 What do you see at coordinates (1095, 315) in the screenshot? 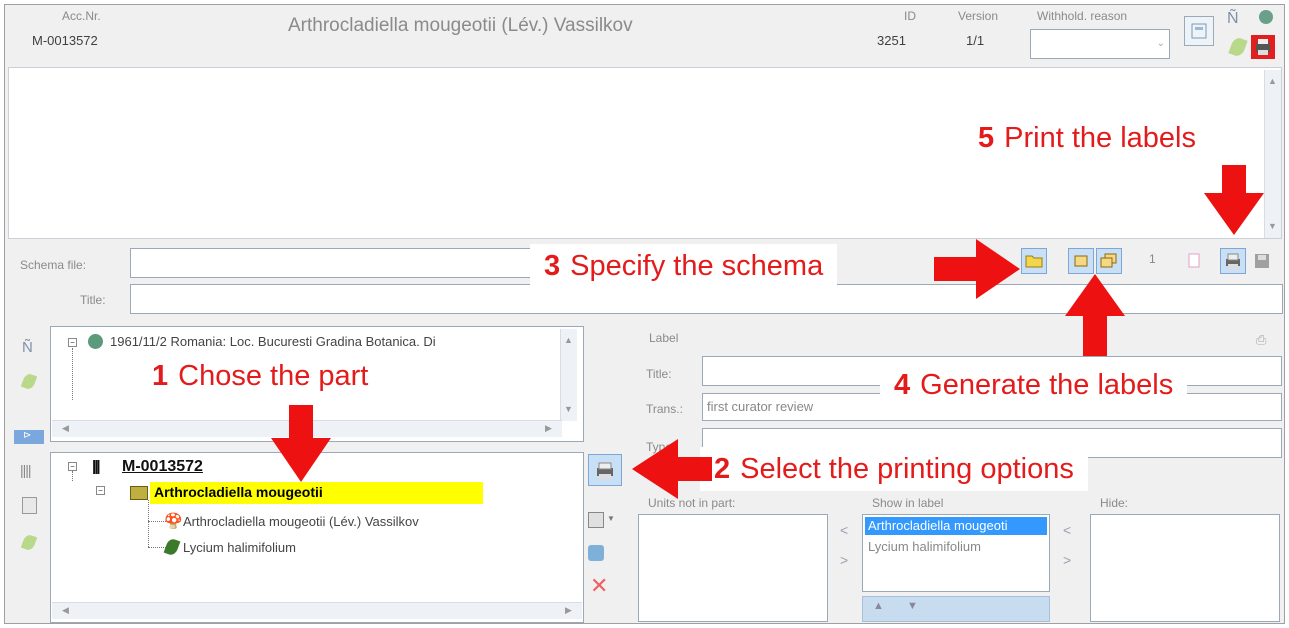
I see `arrow-up-icon` at bounding box center [1095, 315].